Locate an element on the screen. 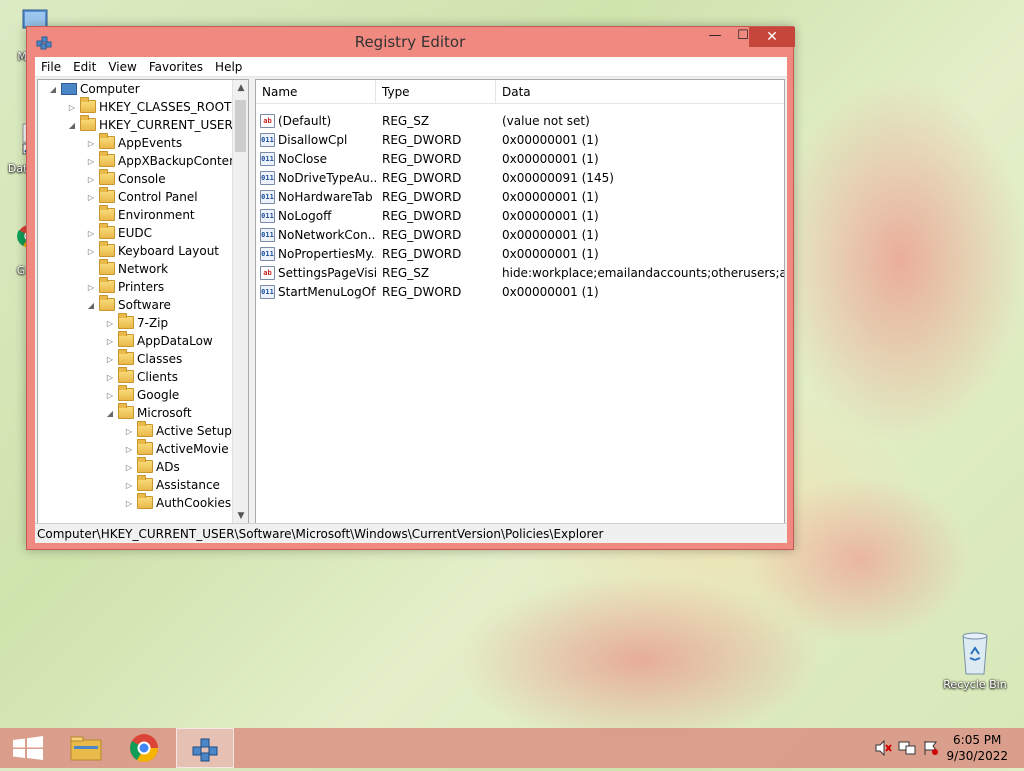 The height and width of the screenshot is (771, 1024). tree-item: ◢ Microsoft is located at coordinates (148, 413).